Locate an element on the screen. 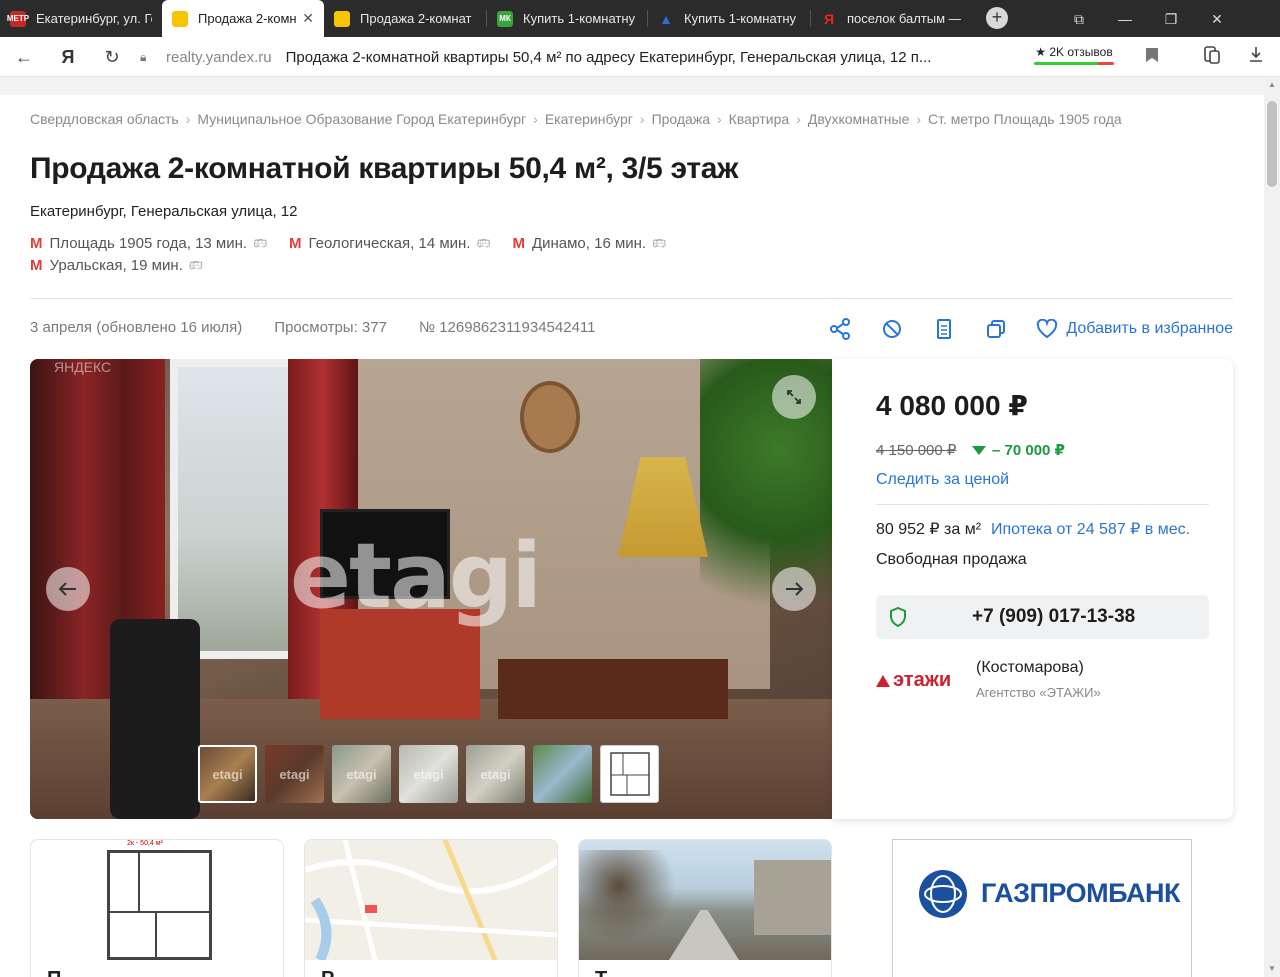 The width and height of the screenshot is (1280, 977). hide-listing-icon is located at coordinates (892, 329).